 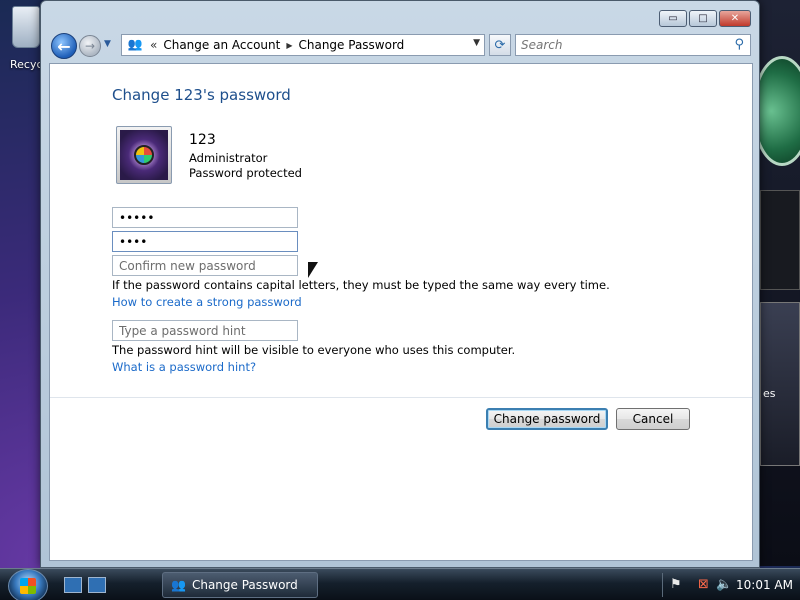 What do you see at coordinates (201, 95) in the screenshot?
I see `page-title: Change 123's password` at bounding box center [201, 95].